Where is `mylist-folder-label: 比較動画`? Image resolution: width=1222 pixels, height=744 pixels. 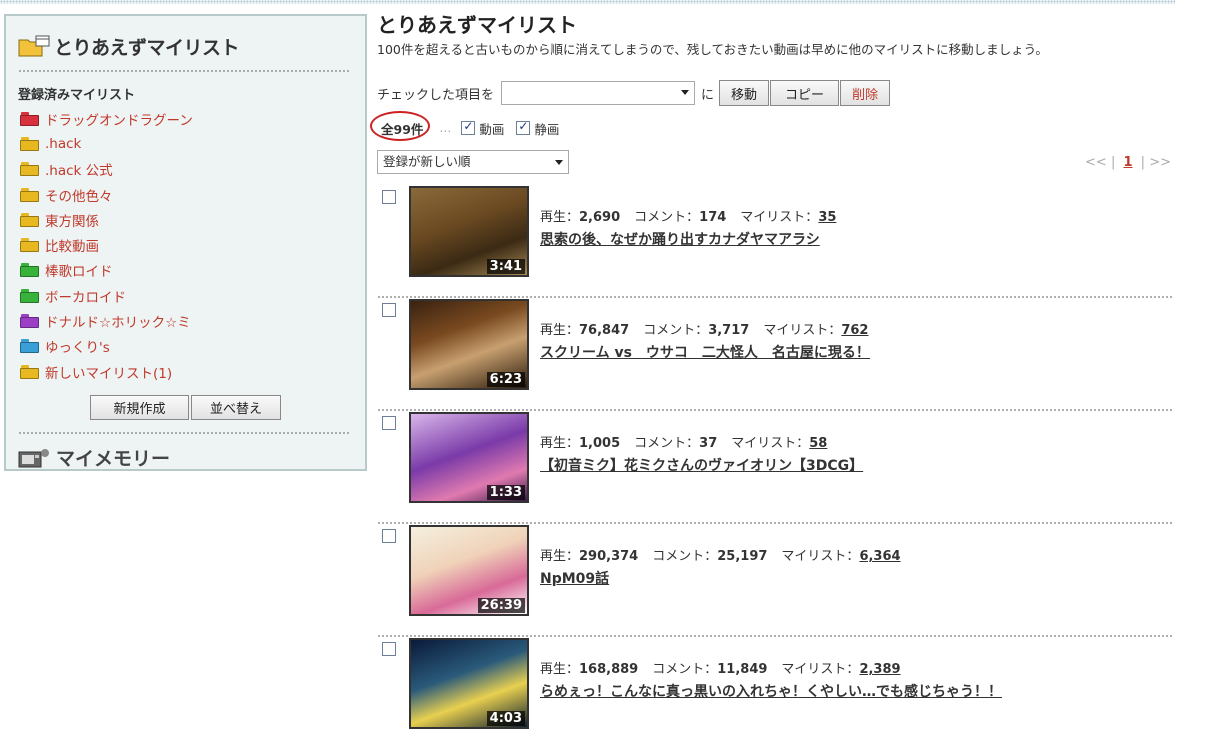 mylist-folder-label: 比較動画 is located at coordinates (72, 245).